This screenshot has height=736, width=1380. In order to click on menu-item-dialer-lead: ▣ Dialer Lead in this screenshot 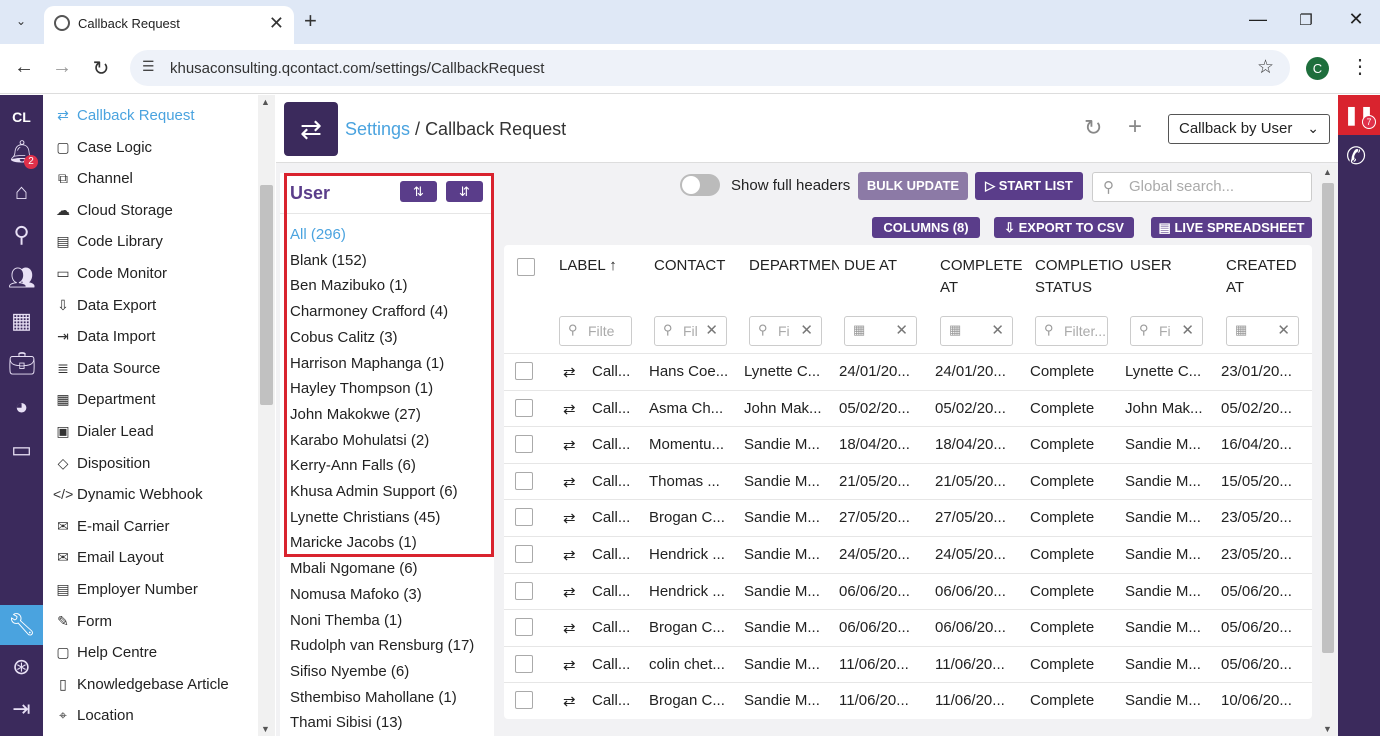, I will do `click(103, 435)`.